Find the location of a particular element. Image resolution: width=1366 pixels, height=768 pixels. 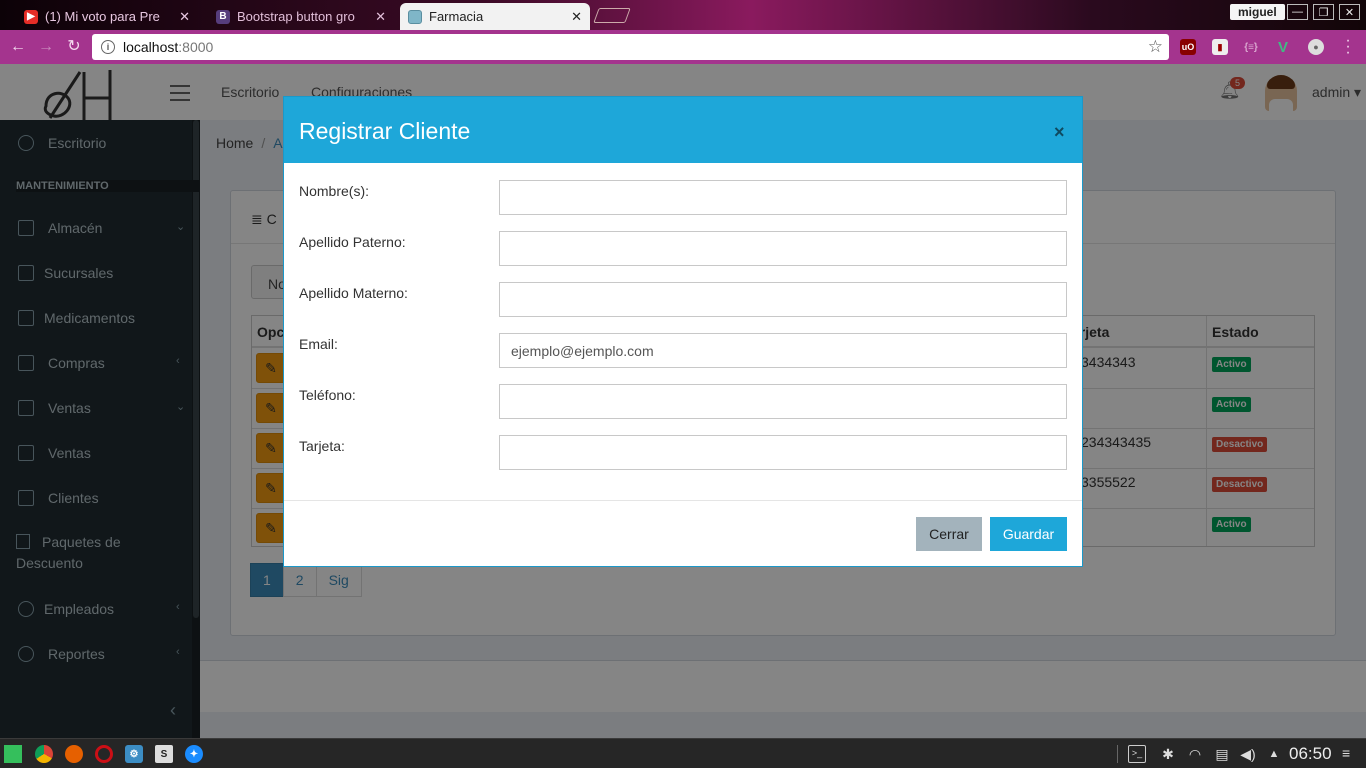

form-row-apellido-materno: Apellido Materno: is located at coordinates (683, 300).